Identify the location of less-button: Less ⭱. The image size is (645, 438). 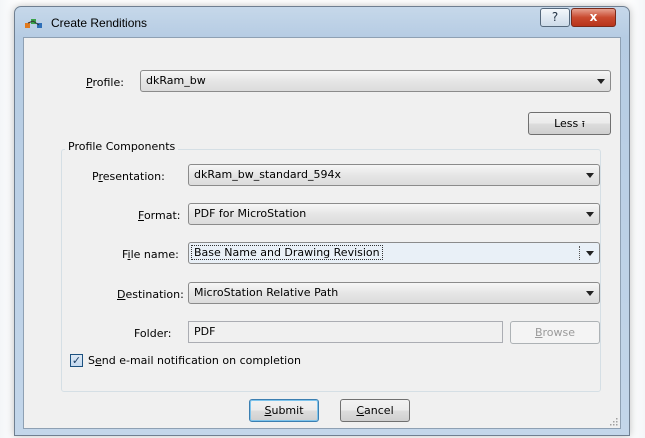
(569, 123).